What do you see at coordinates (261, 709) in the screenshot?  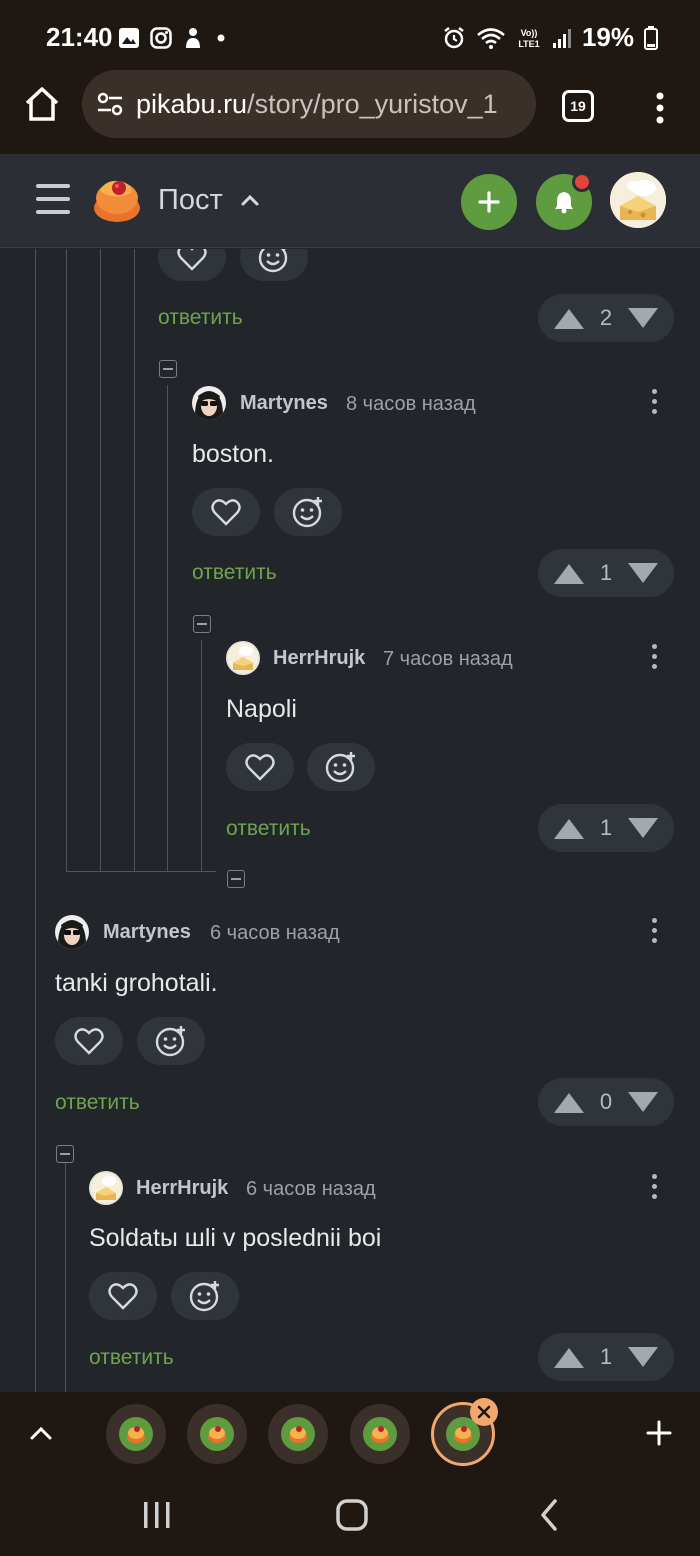 I see `comment-text: Napoli` at bounding box center [261, 709].